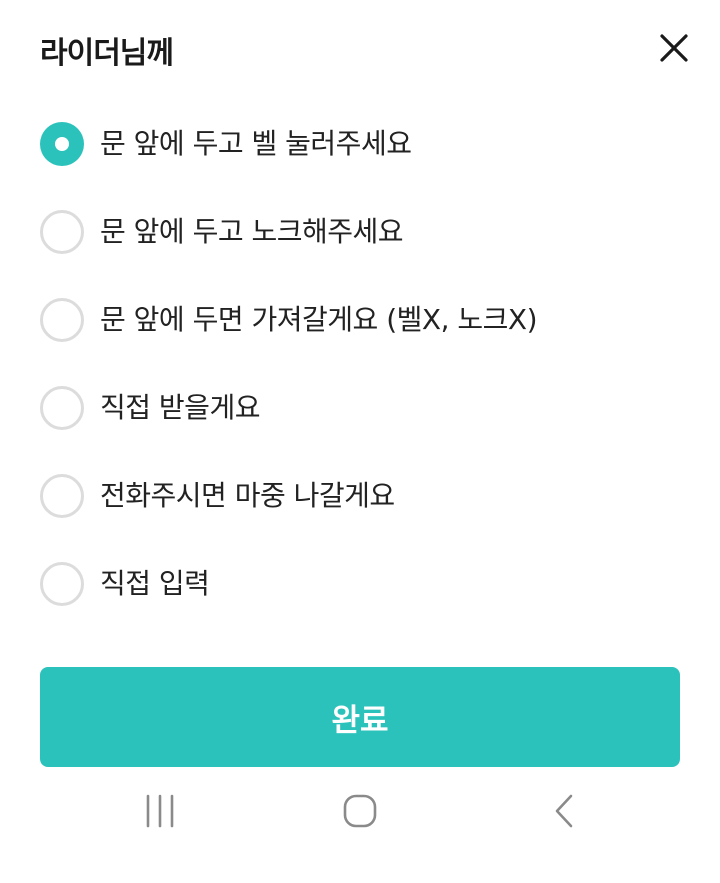 This screenshot has width=720, height=883. What do you see at coordinates (252, 231) in the screenshot?
I see `option-label: 문 앞에 두고 노크해주세요` at bounding box center [252, 231].